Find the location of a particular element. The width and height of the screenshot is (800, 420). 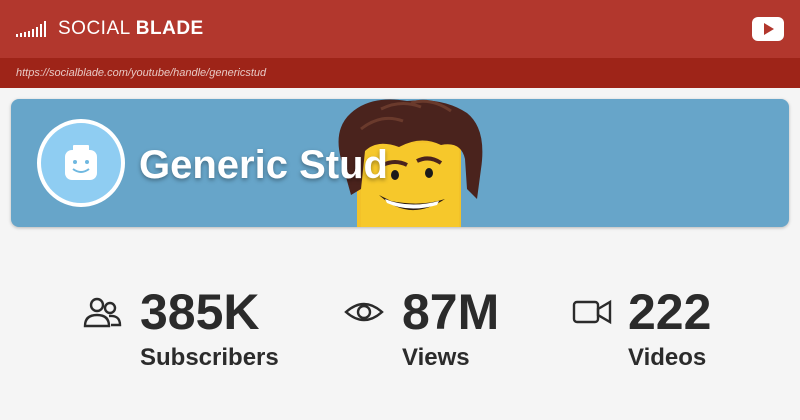

subscribers-value: 385K is located at coordinates (200, 312).